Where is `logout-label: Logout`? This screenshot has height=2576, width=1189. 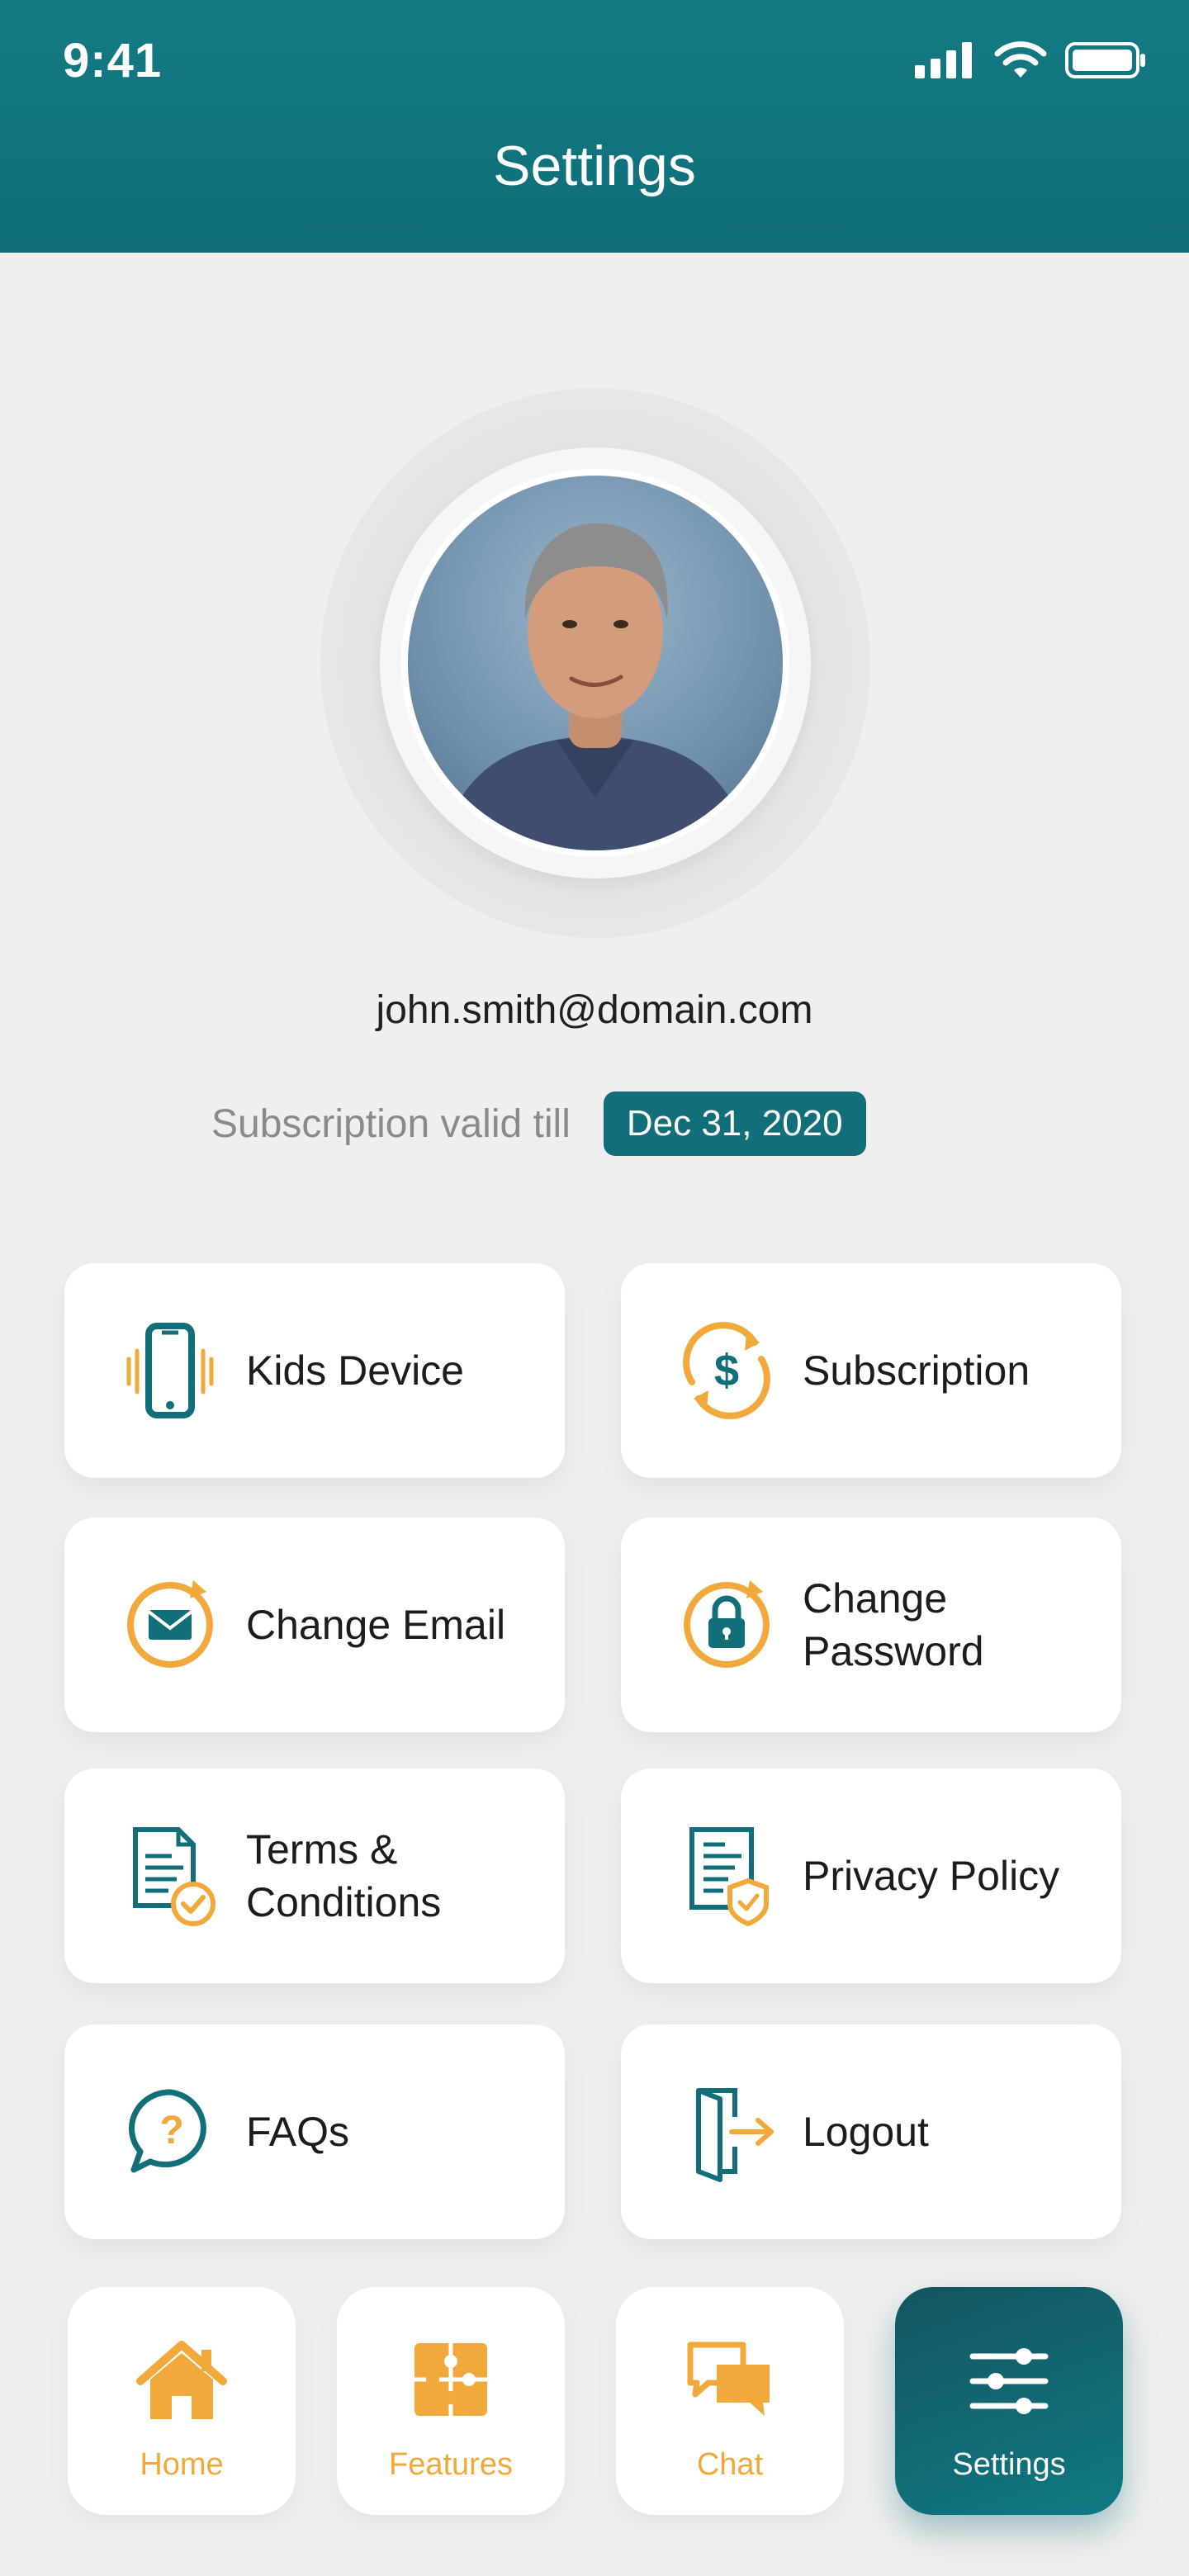 logout-label: Logout is located at coordinates (866, 2132).